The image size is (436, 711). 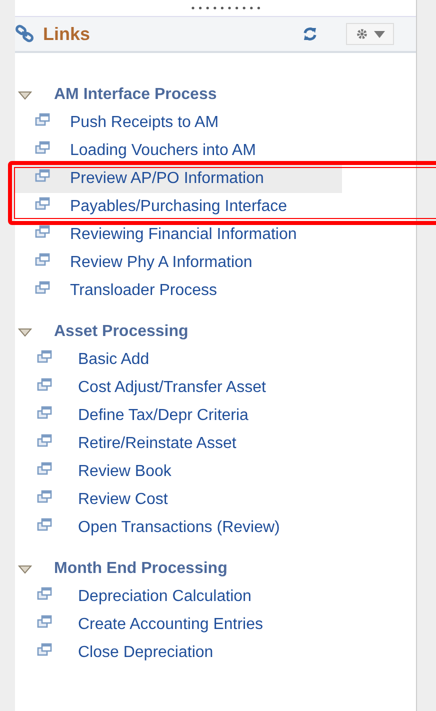 I want to click on section-heading: Asset Processing, so click(x=121, y=332).